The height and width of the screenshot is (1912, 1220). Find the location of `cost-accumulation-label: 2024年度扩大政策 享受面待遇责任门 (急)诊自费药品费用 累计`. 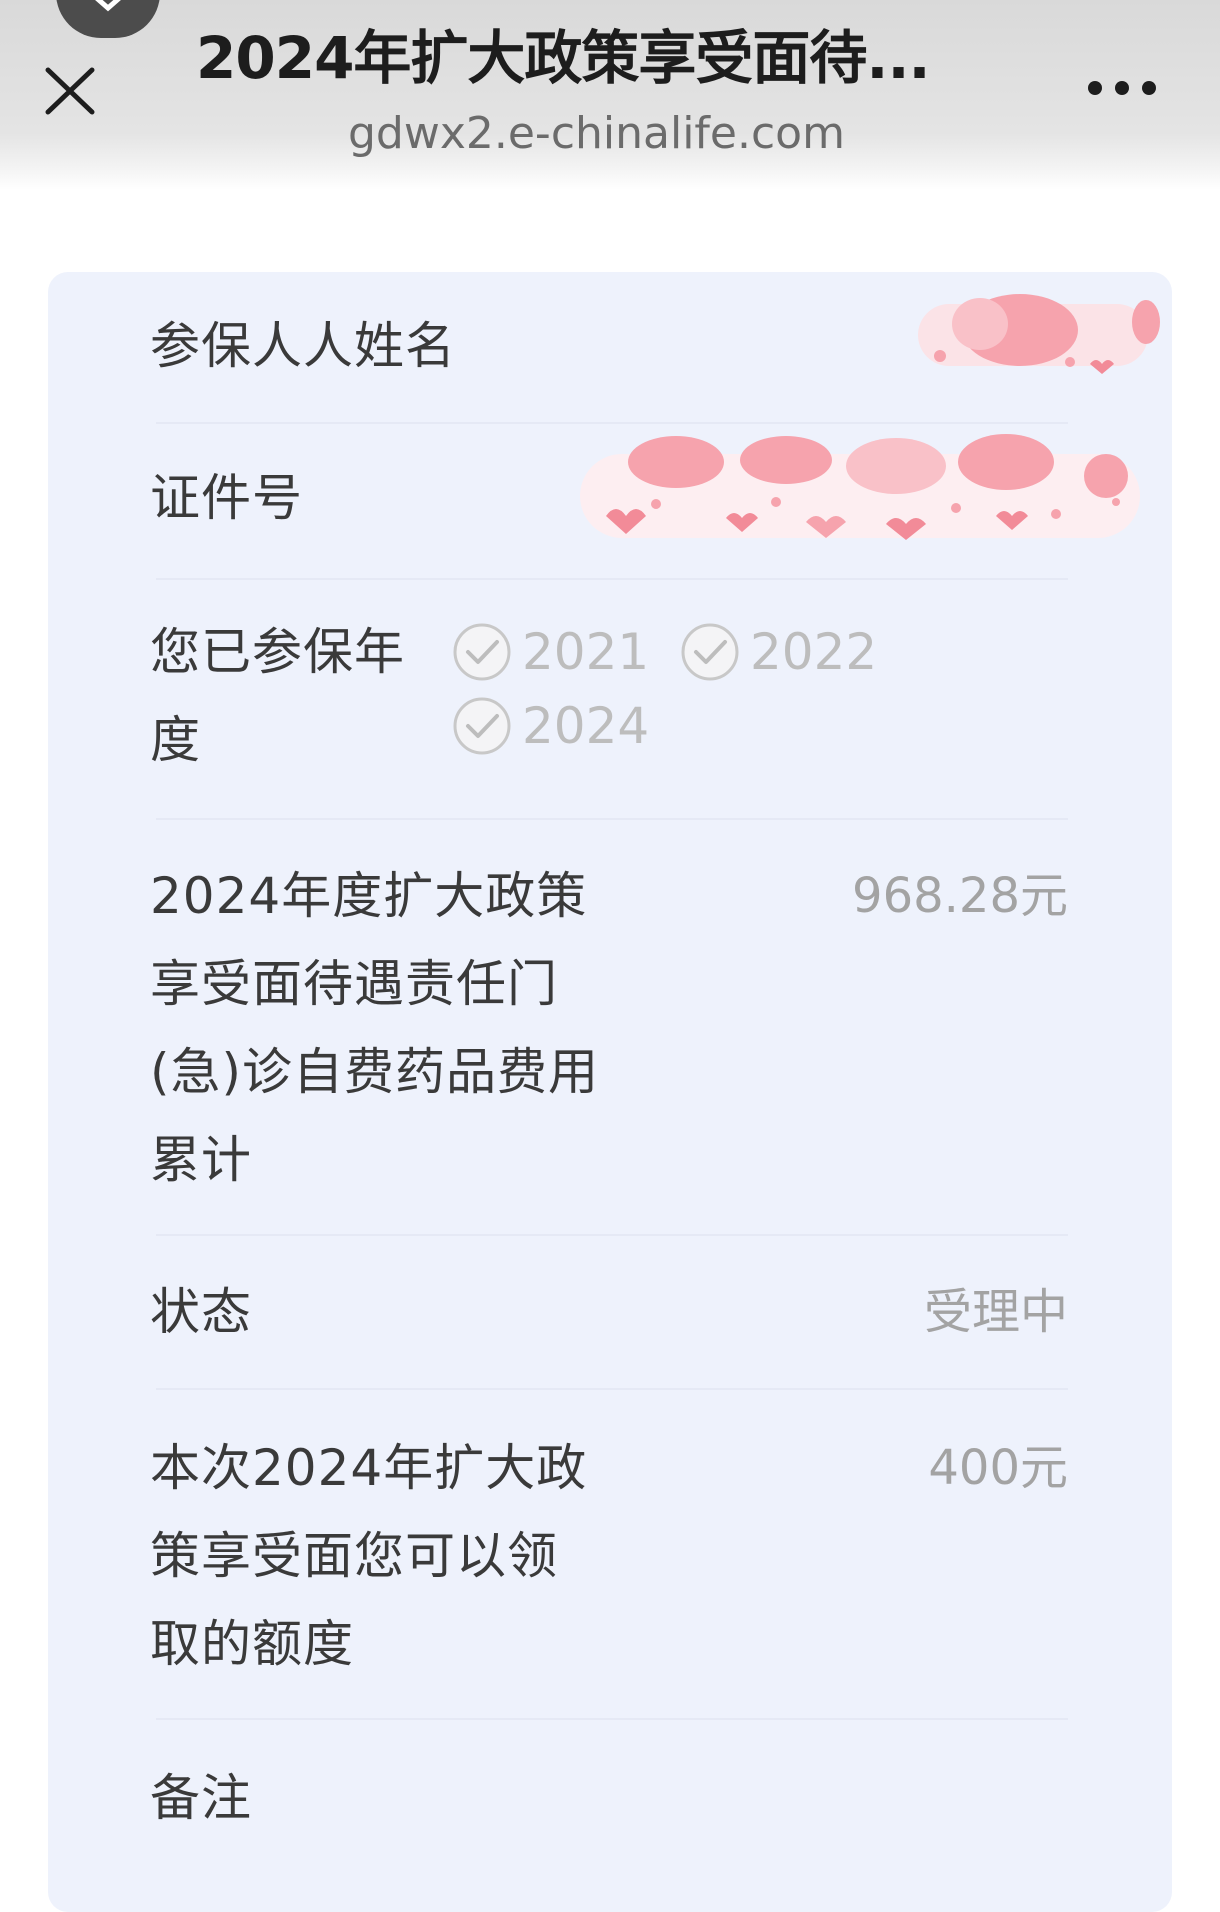

cost-accumulation-label: 2024年度扩大政策 享受面待遇责任门 (急)诊自费药品费用 累计 is located at coordinates (410, 1028).